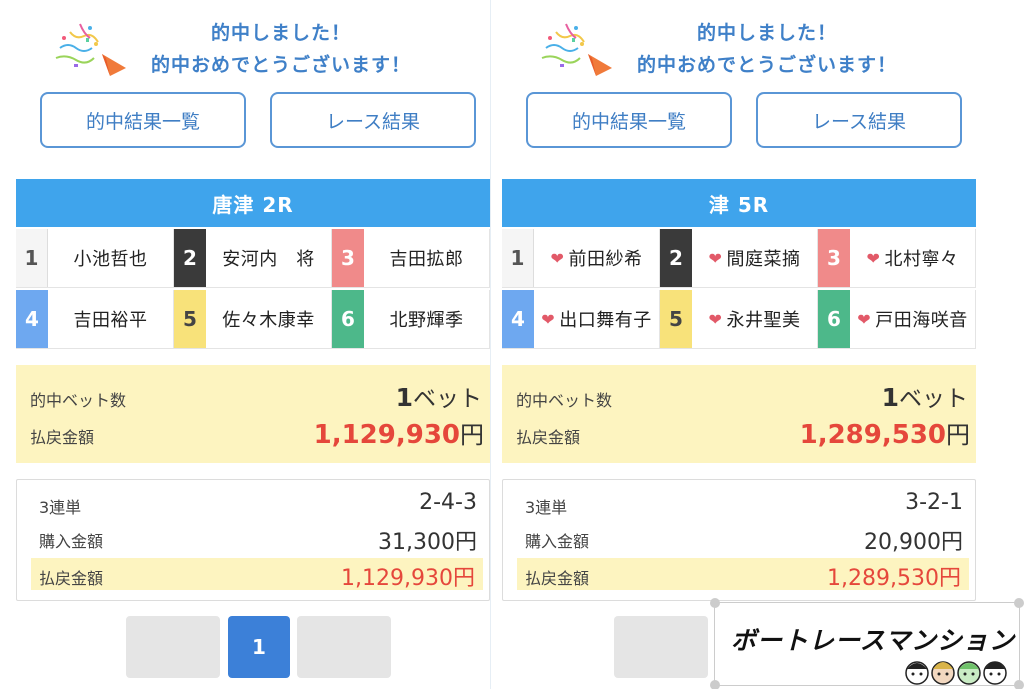 Image resolution: width=1024 pixels, height=689 pixels. I want to click on racer-cell: 4 ❤ 出口舞有子, so click(581, 319).